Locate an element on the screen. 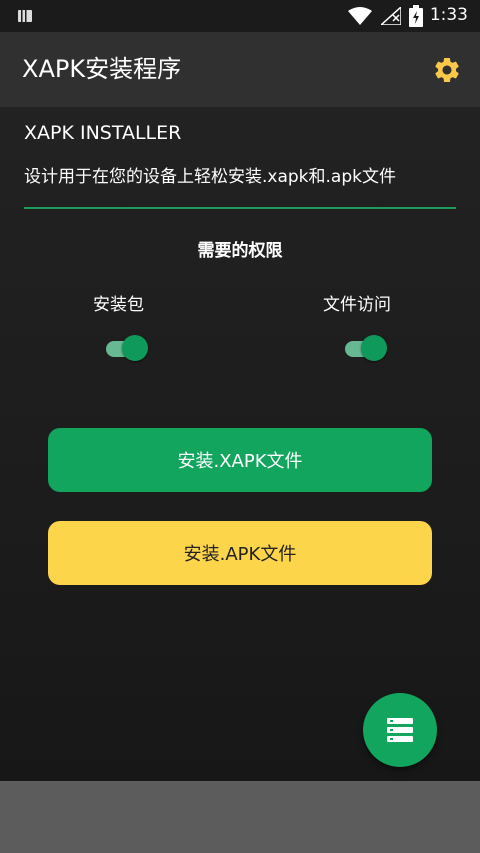 This screenshot has width=480, height=853. permission-install-packages-label: 安装包 is located at coordinates (118, 305).